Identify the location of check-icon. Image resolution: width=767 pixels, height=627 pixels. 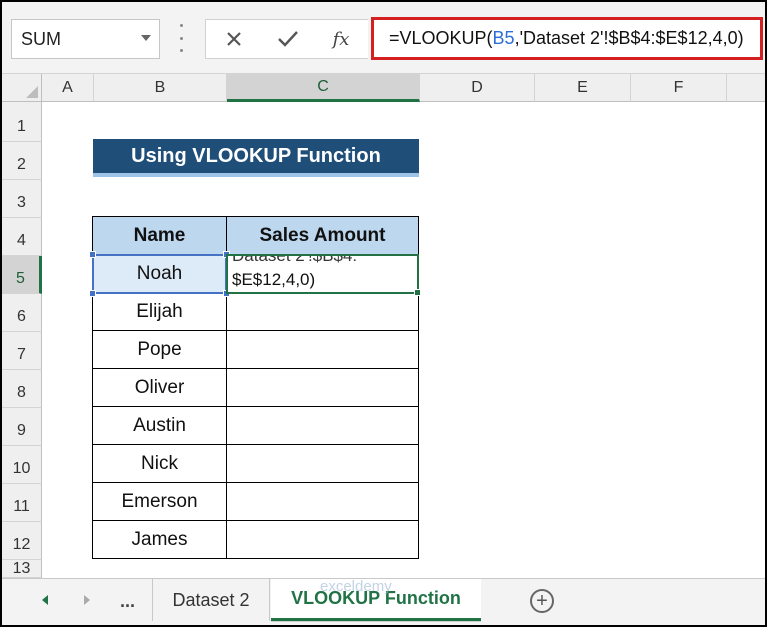
(288, 39).